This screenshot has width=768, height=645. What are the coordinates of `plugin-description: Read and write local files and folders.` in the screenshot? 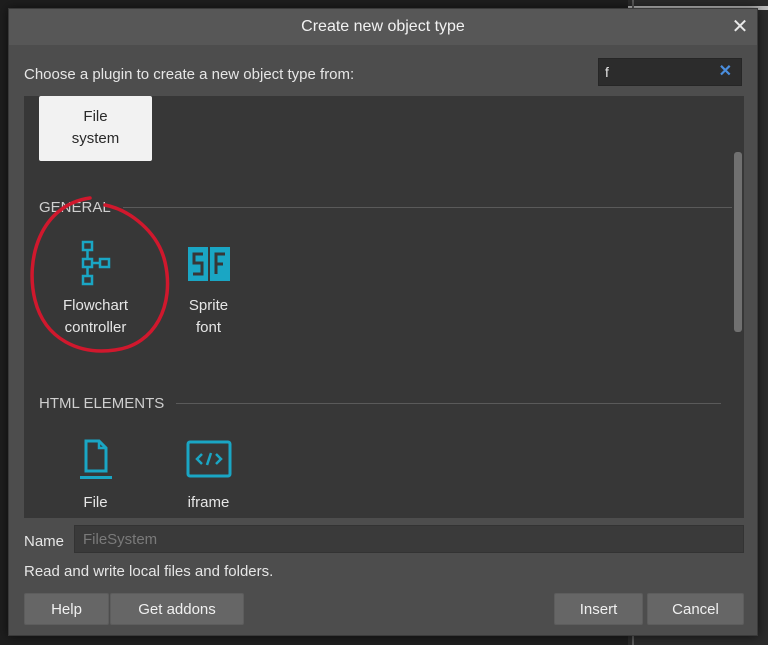 It's located at (149, 571).